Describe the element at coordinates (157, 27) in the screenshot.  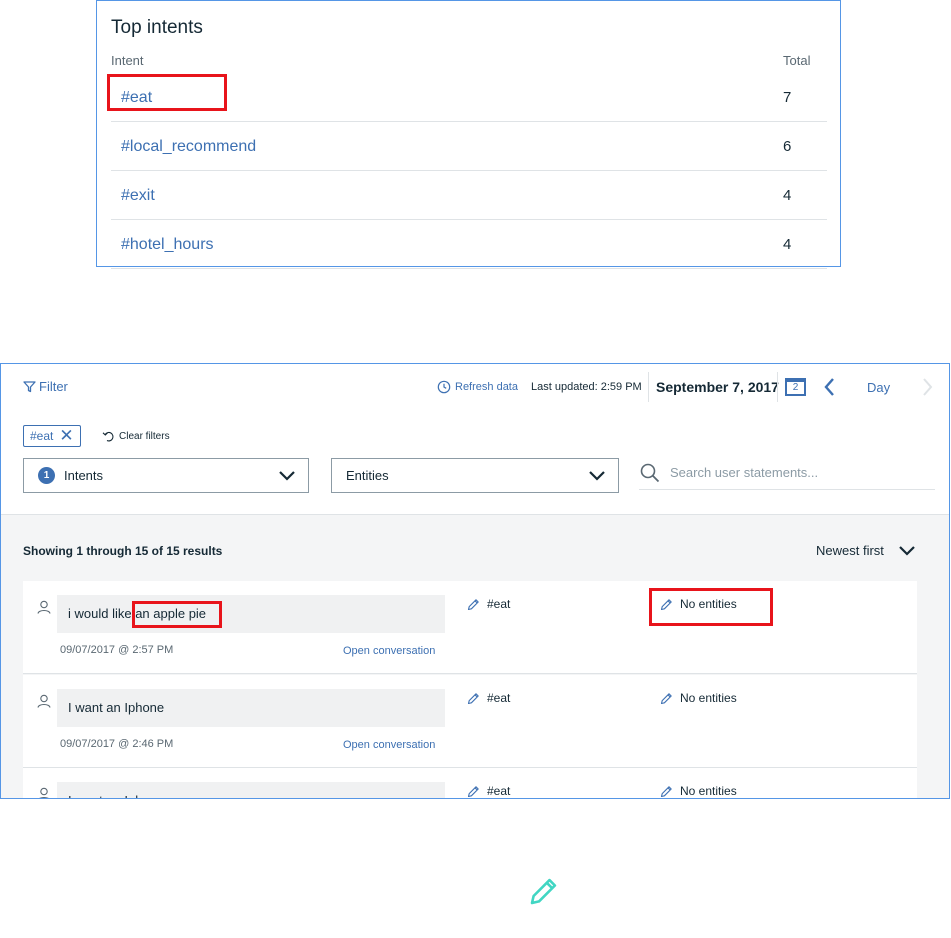
I see `top-intents-title: Top intents` at that location.